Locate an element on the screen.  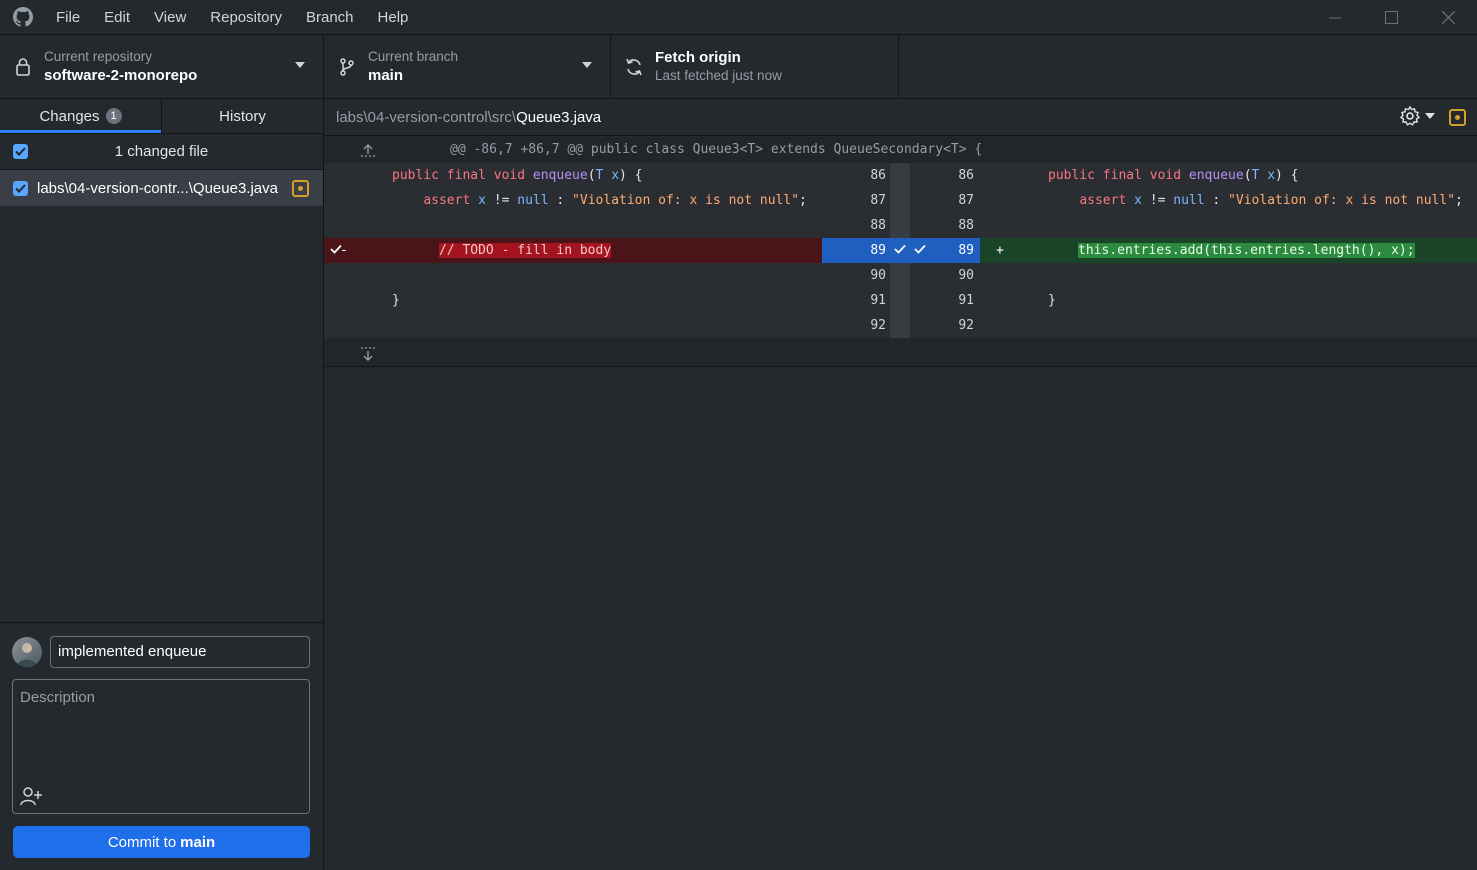
diff-settings-button is located at coordinates (1417, 116).